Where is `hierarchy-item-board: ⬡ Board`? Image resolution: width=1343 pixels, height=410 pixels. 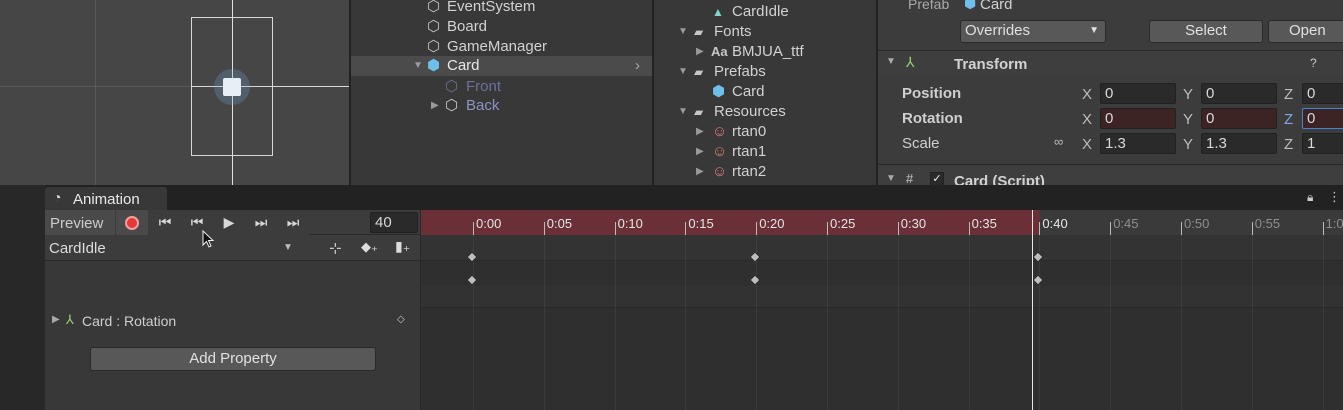 hierarchy-item-board: ⬡ Board is located at coordinates (501, 27).